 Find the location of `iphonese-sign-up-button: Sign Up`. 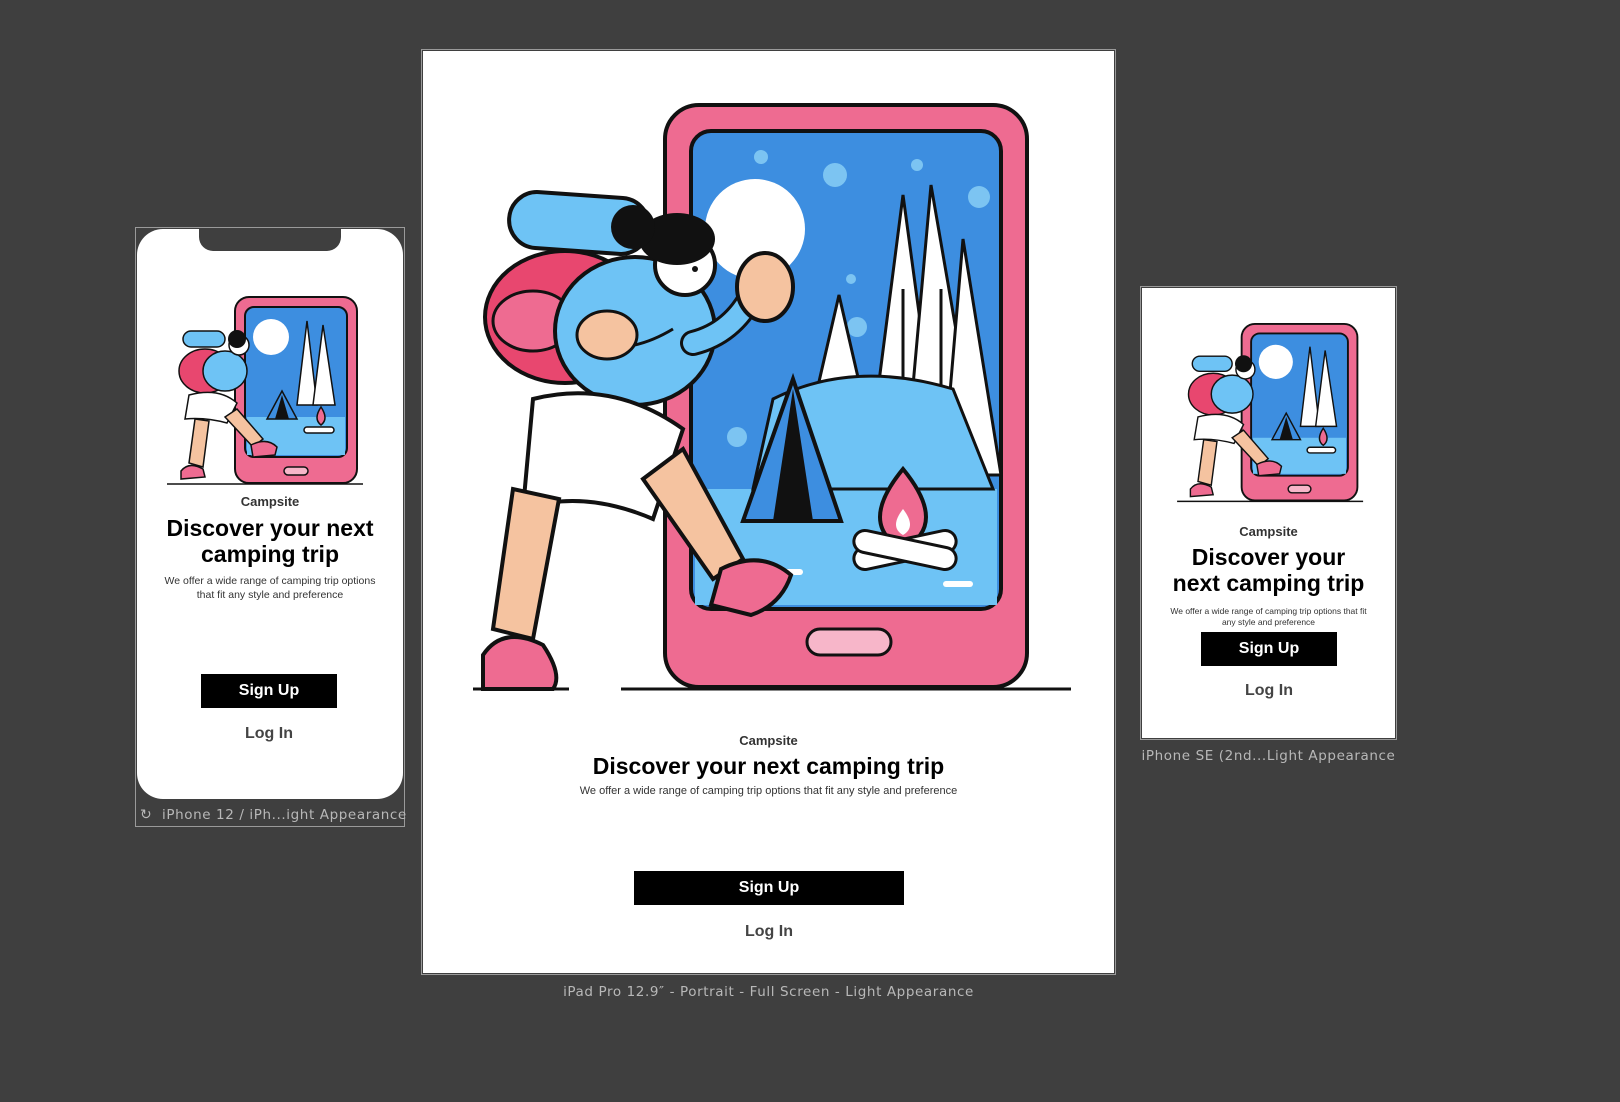

iphonese-sign-up-button: Sign Up is located at coordinates (1269, 649).